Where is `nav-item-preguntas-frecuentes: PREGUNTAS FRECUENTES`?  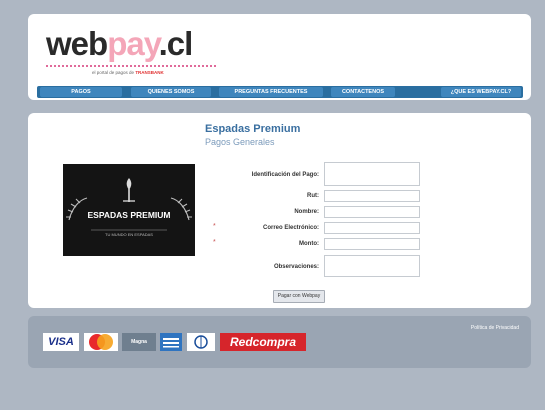
nav-item-preguntas-frecuentes: PREGUNTAS FRECUENTES is located at coordinates (271, 92).